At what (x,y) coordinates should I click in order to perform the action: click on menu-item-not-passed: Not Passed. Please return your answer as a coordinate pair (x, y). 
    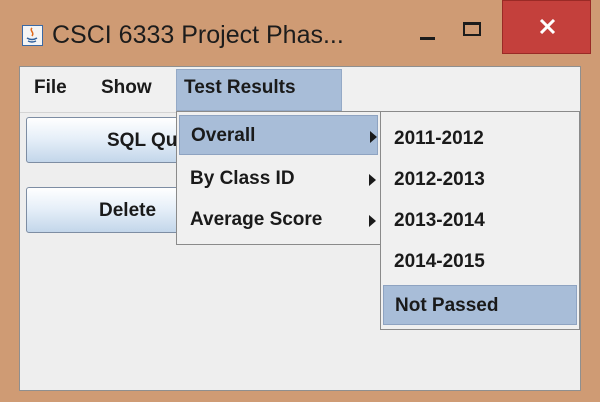
    Looking at the image, I should click on (480, 305).